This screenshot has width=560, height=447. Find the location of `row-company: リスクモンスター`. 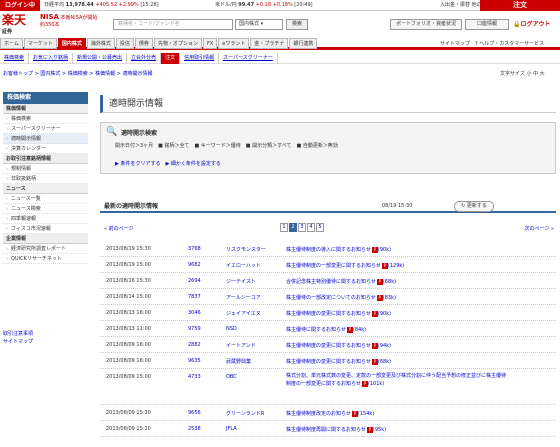

row-company: リスクモンスター is located at coordinates (246, 249).